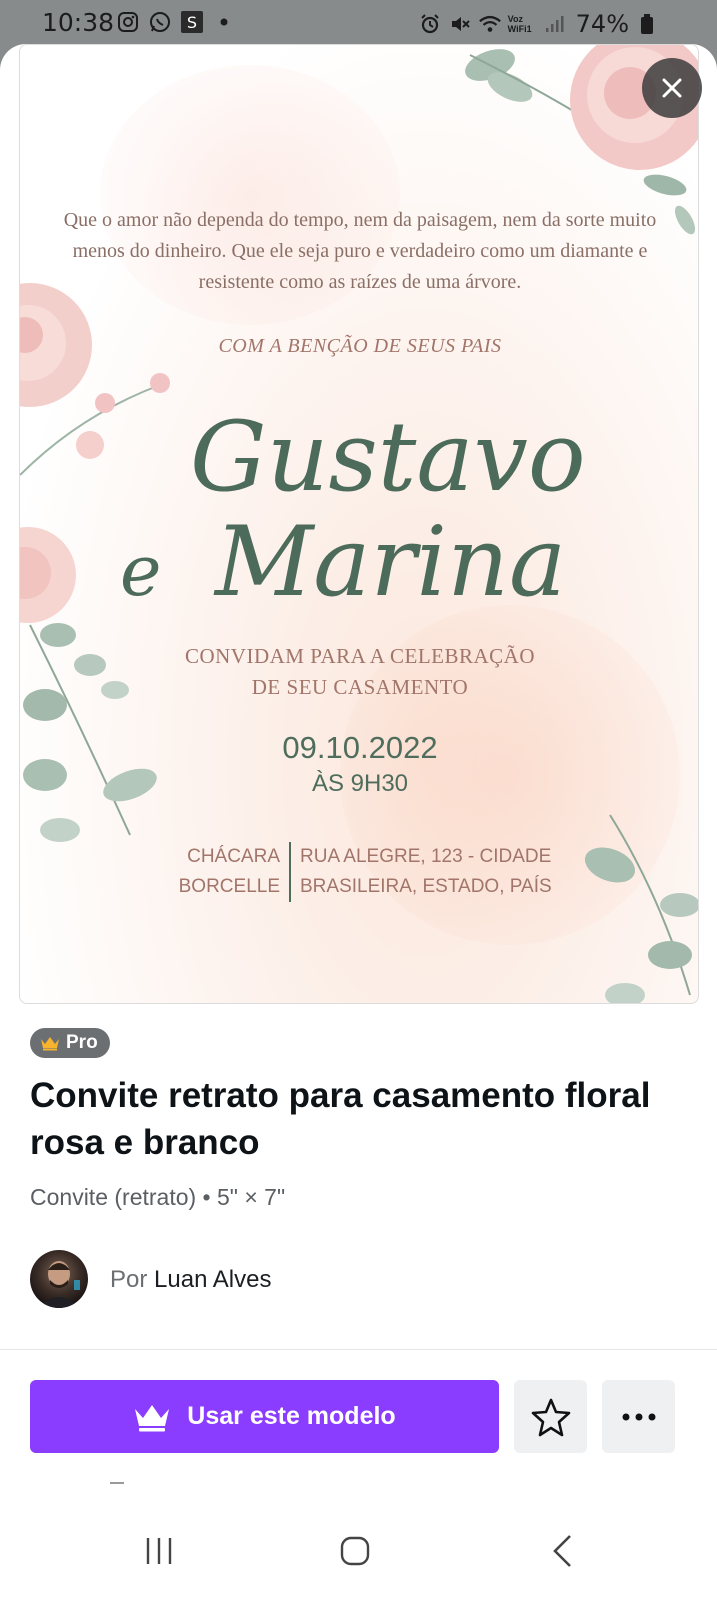 Image resolution: width=717 pixels, height=1600 pixels. I want to click on wifi-icon, so click(490, 24).